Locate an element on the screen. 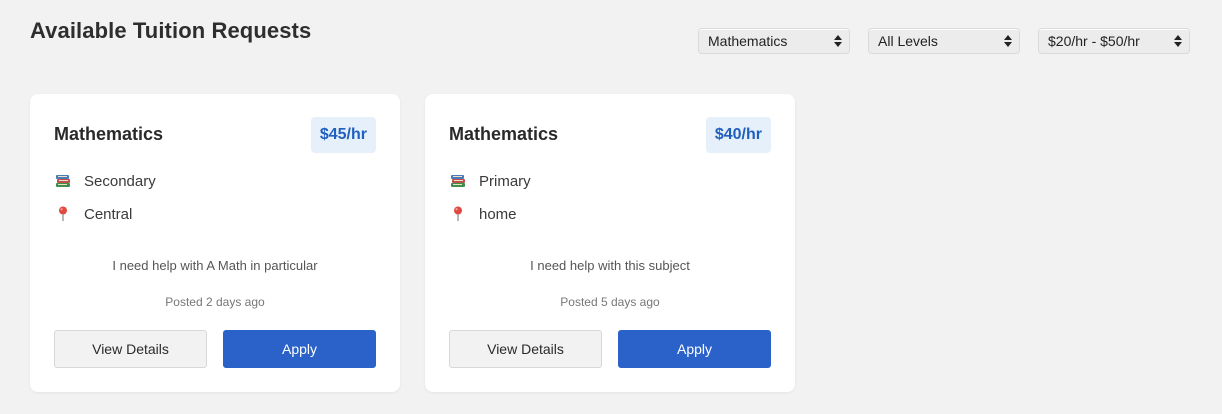 This screenshot has width=1222, height=414. rate-badge: $40/hr is located at coordinates (738, 135).